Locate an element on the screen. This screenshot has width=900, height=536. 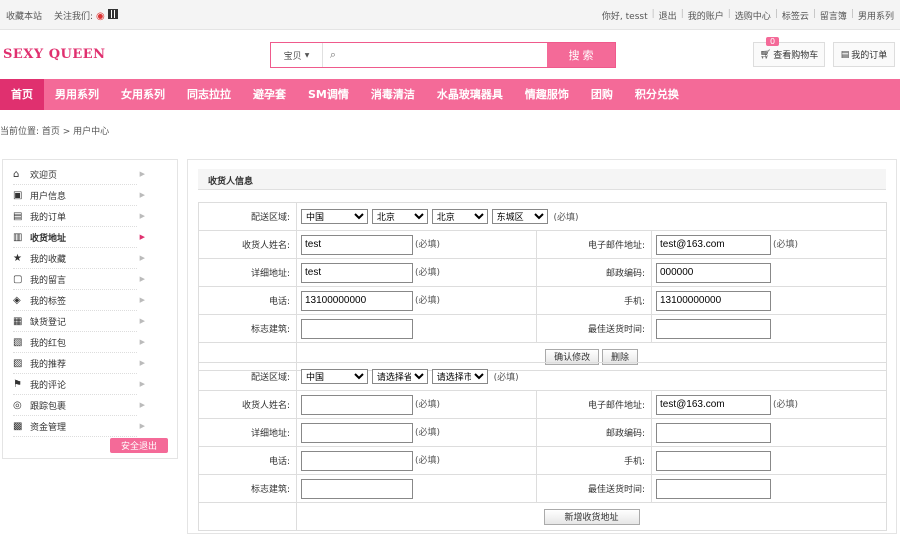
nav-points-exchange: 积分兑换 is located at coordinates (657, 94).